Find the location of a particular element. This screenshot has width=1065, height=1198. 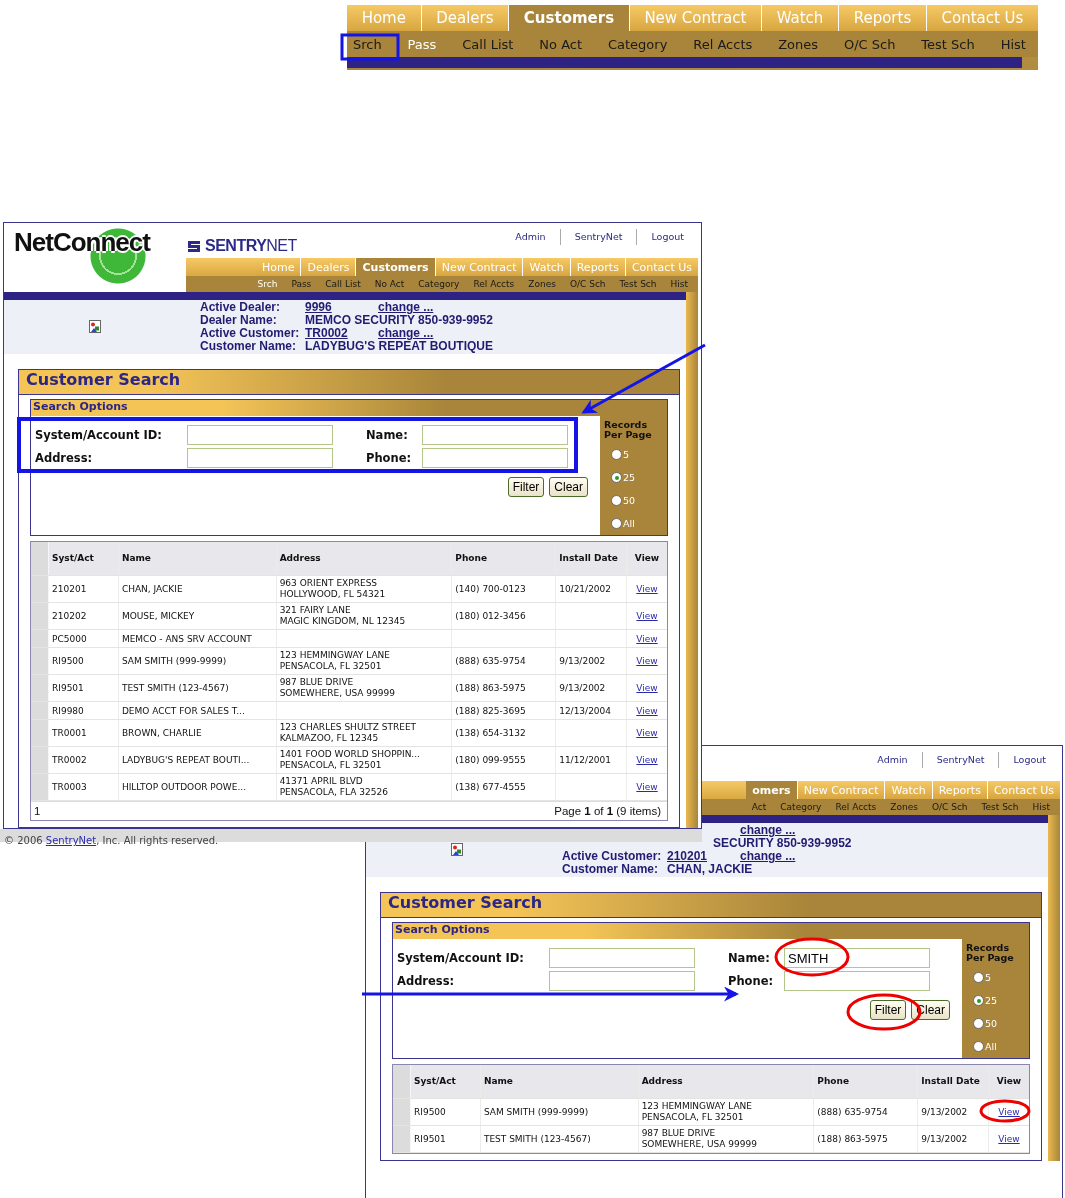

table-cell: PC5000 is located at coordinates (69, 638).